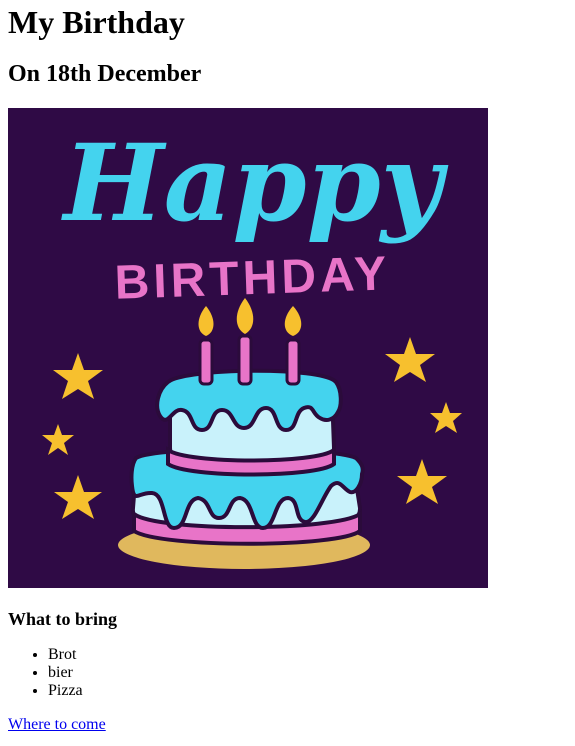 The height and width of the screenshot is (746, 575). Describe the element at coordinates (293, 362) in the screenshot. I see `candle-right` at that location.